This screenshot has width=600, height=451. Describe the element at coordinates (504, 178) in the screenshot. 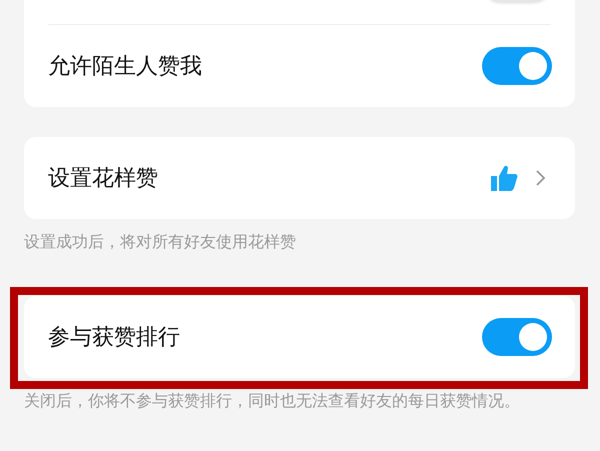

I see `thumbs-up-icon` at that location.